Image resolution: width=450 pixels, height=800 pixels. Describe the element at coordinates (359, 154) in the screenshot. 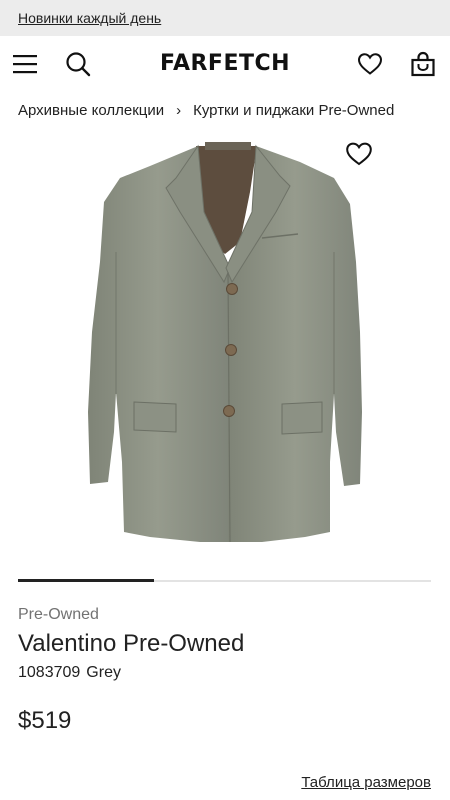

I see `wishlist-heart-icon` at that location.